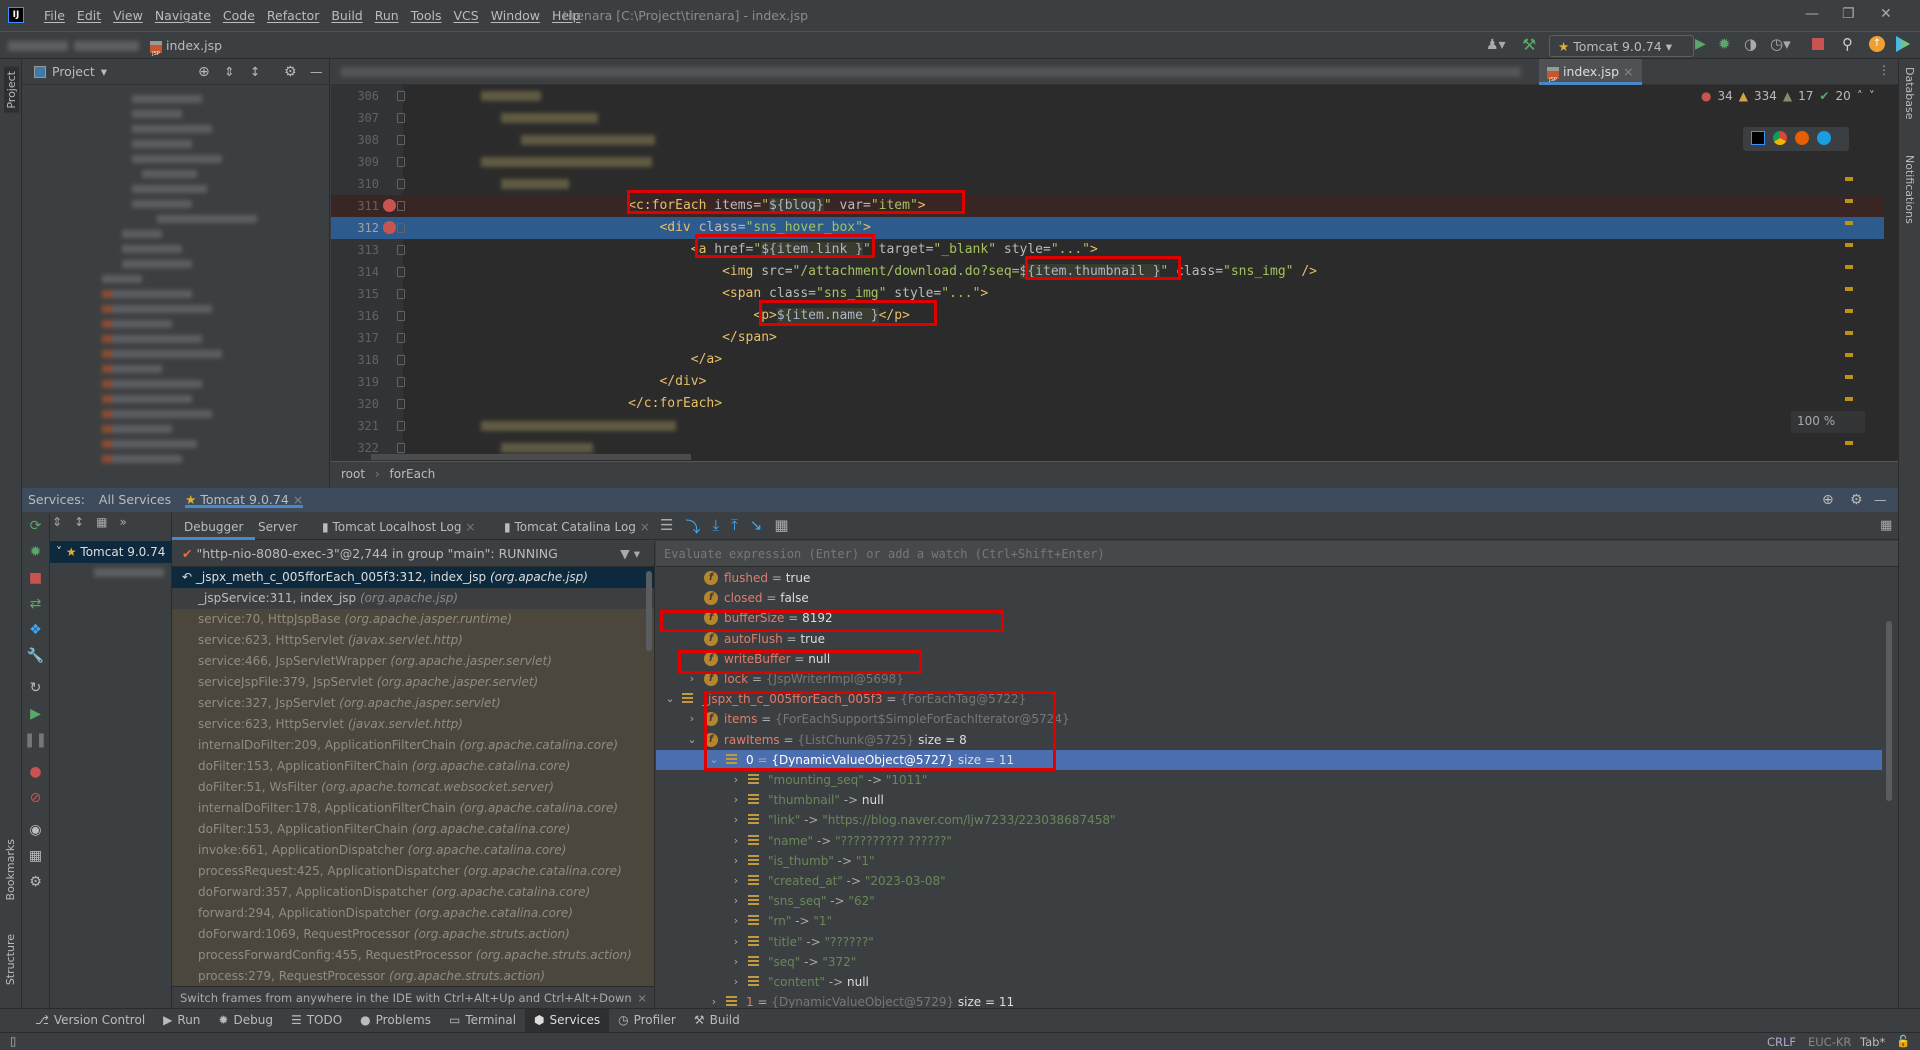 Image resolution: width=1920 pixels, height=1050 pixels. Describe the element at coordinates (1812, 14) in the screenshot. I see `minimize-button: —` at that location.